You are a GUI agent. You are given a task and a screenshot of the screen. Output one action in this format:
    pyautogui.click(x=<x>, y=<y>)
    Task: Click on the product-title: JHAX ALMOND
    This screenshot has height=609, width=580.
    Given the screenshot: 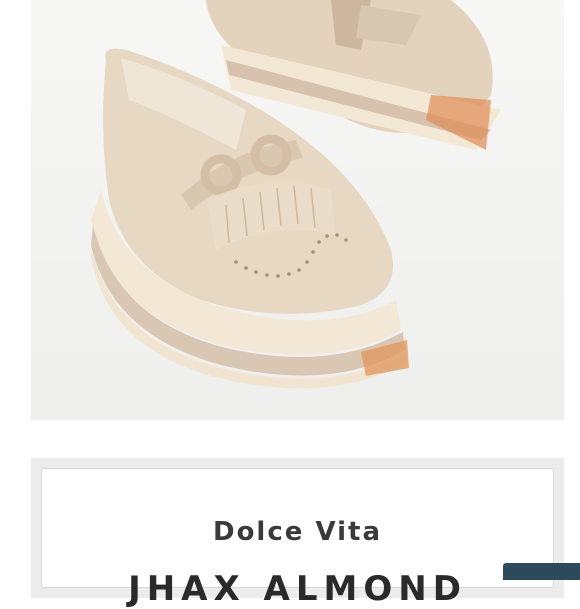 What is the action you would take?
    pyautogui.click(x=297, y=589)
    